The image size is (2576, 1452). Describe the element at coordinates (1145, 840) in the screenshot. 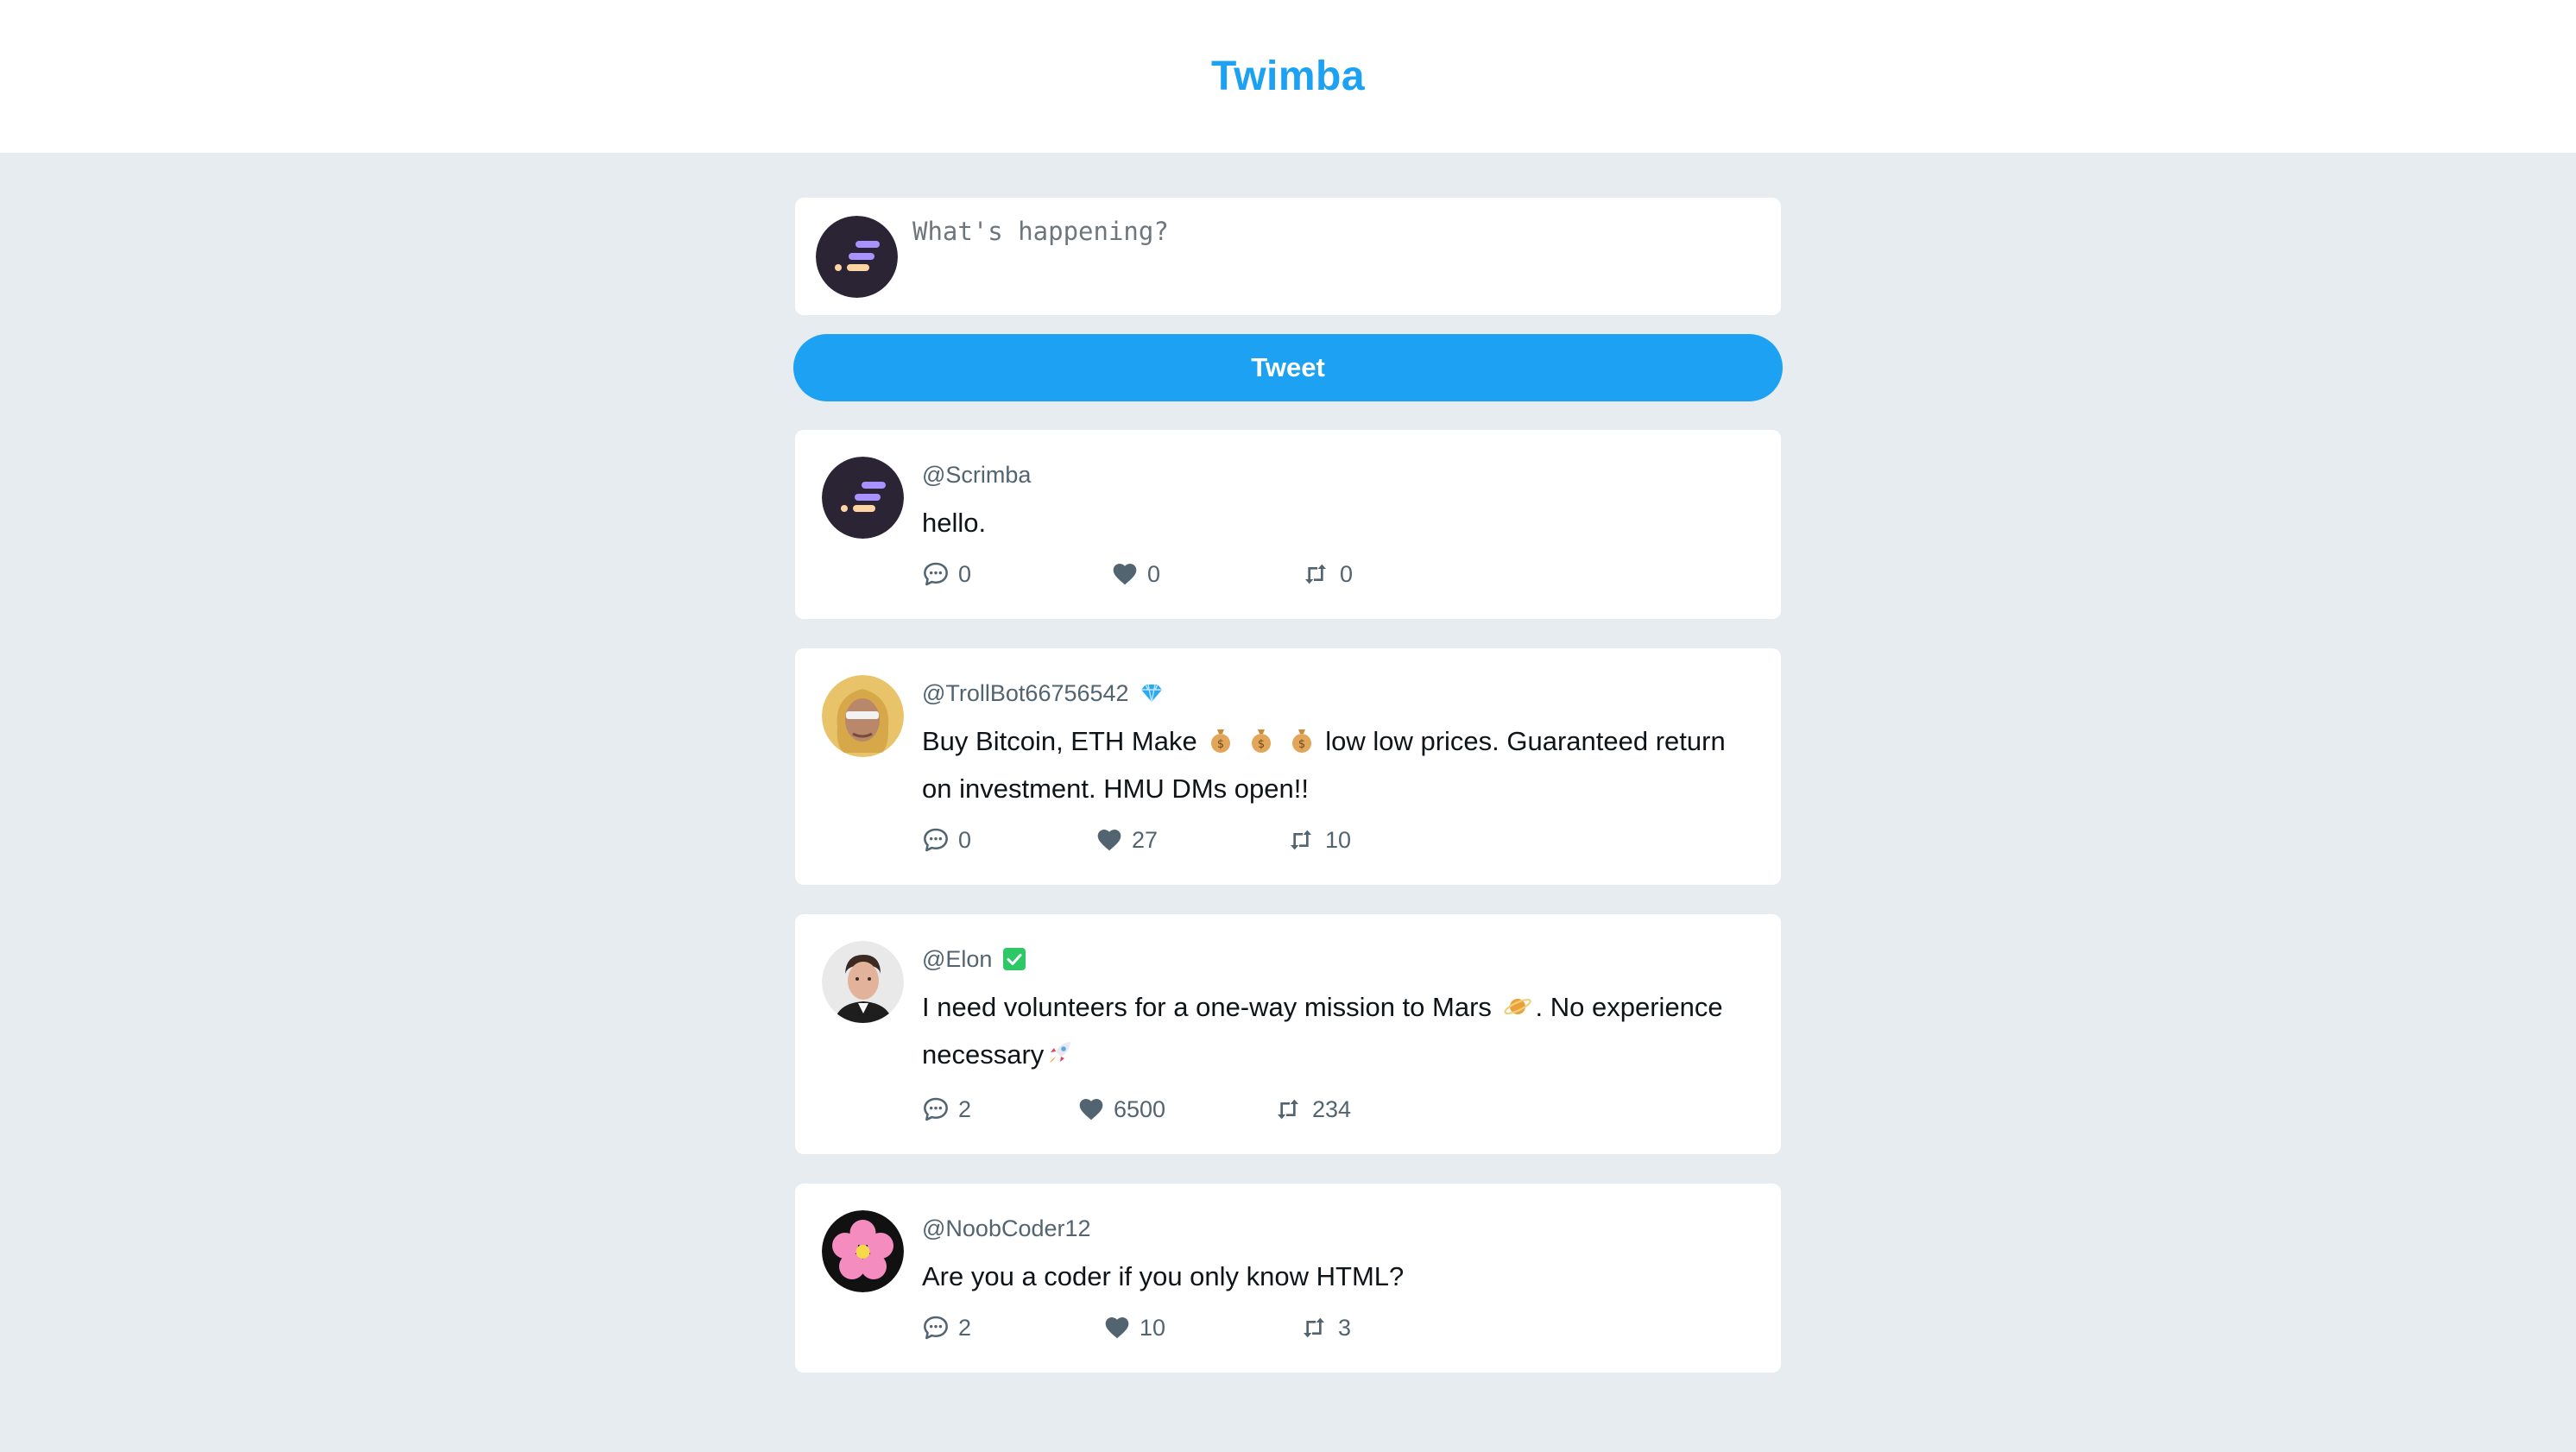

I see `like-count: 27` at that location.